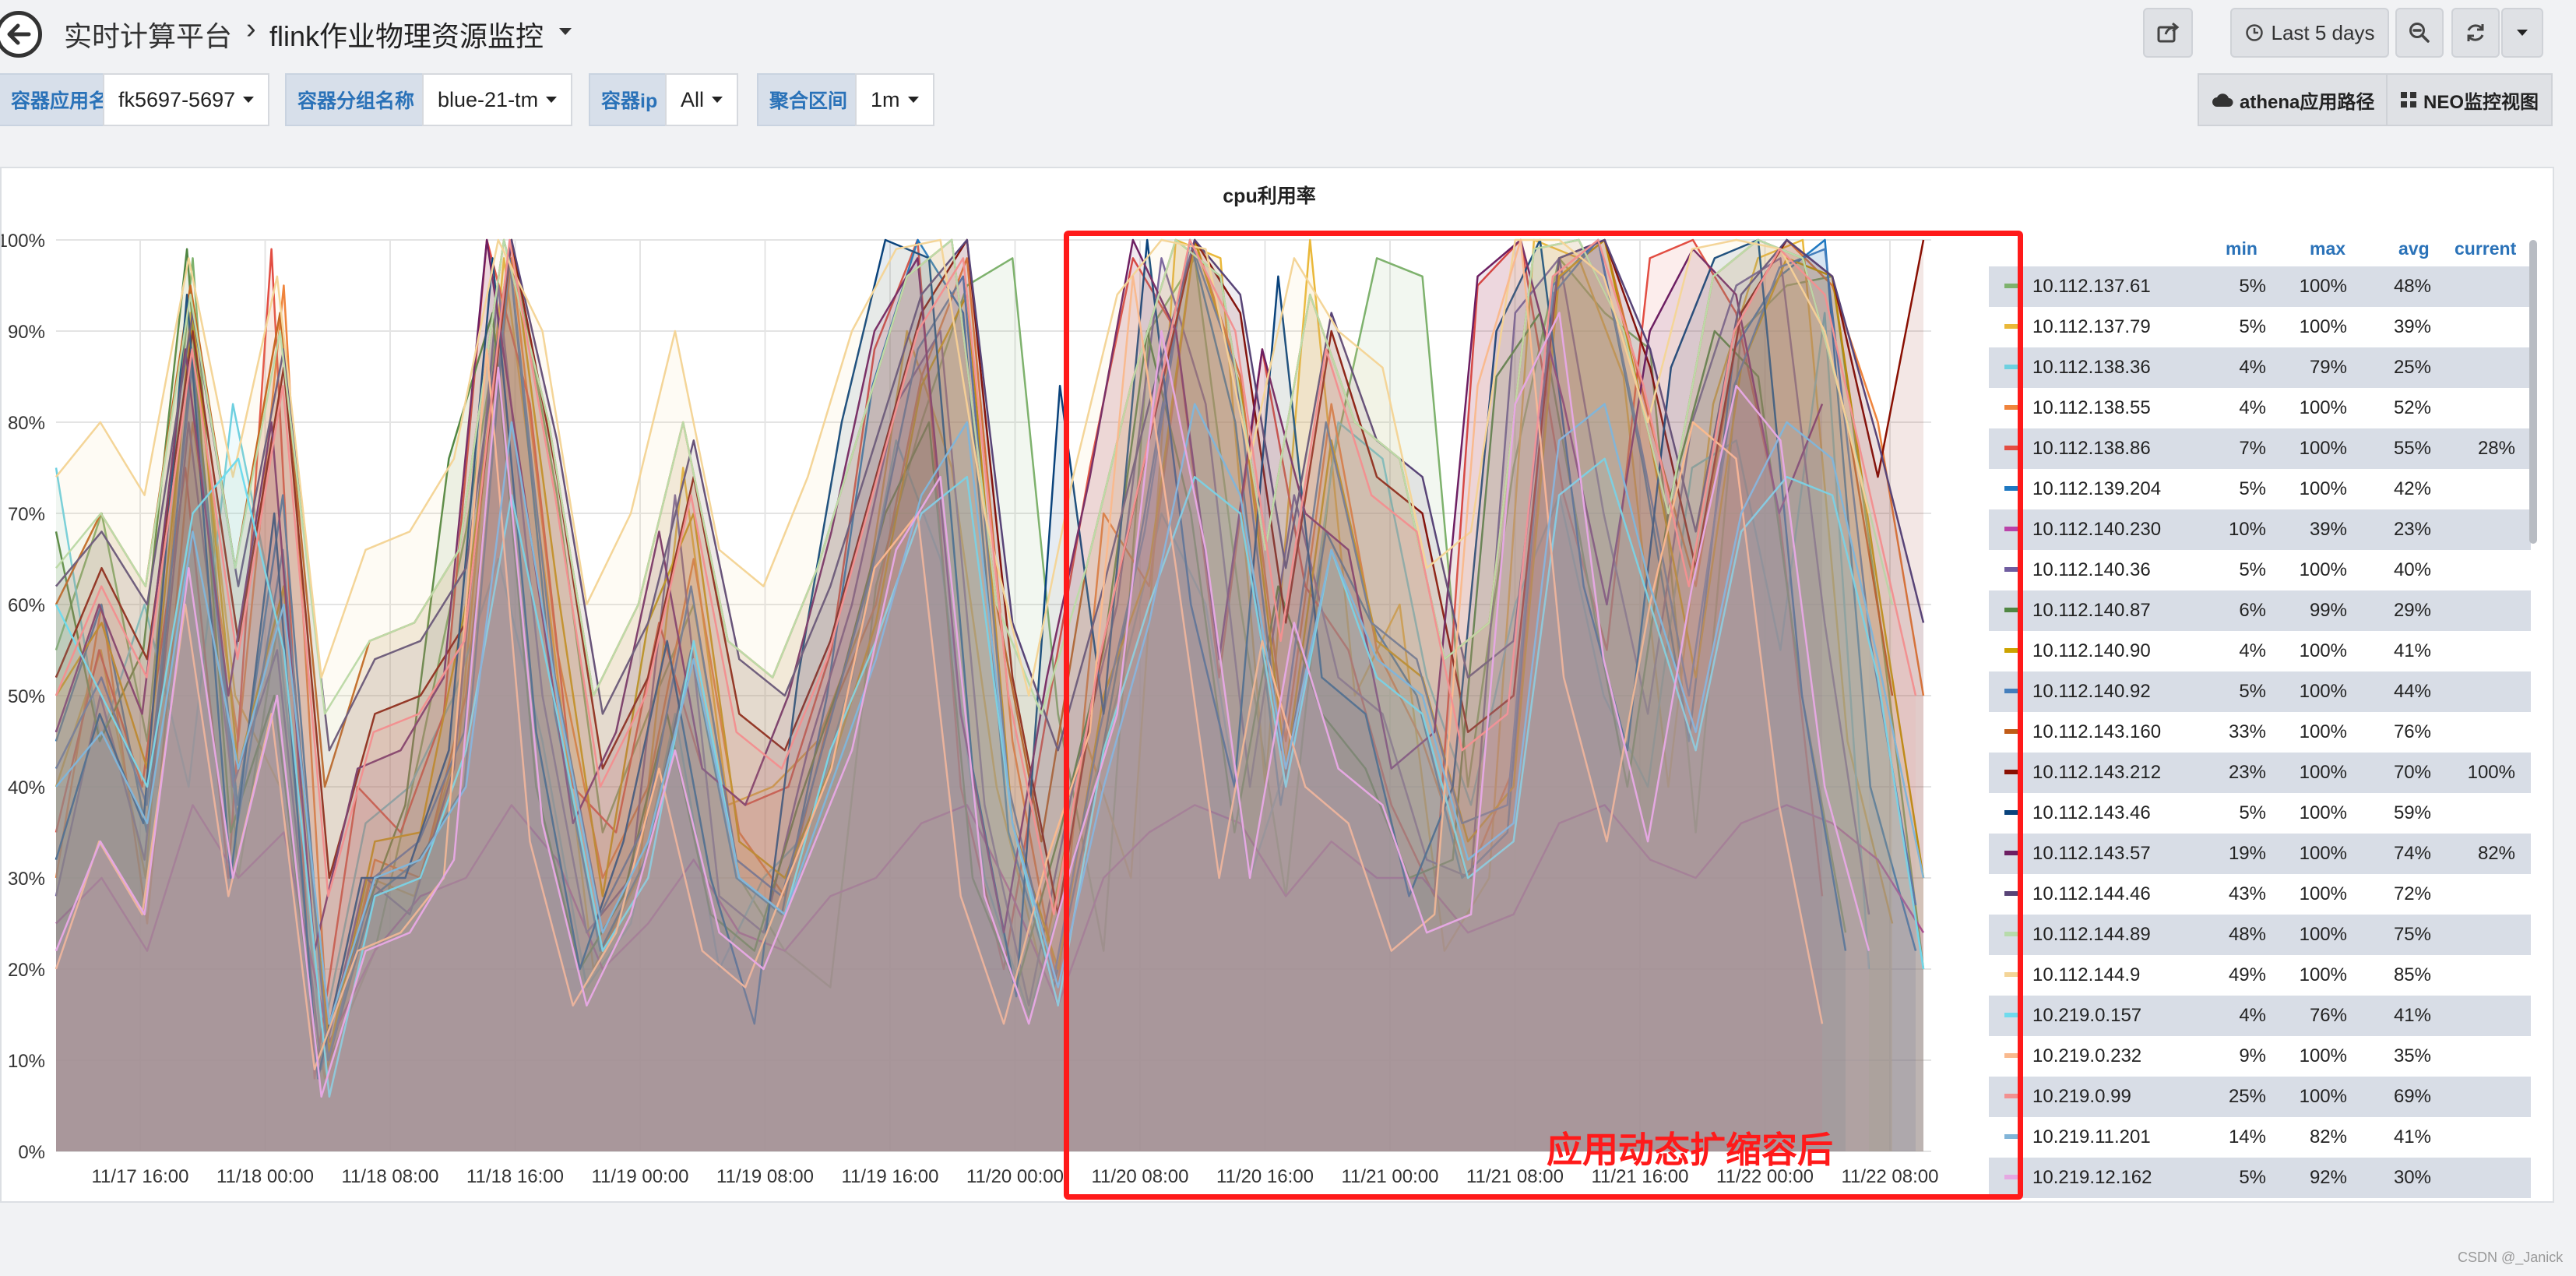 The width and height of the screenshot is (2576, 1276). Describe the element at coordinates (31, 1153) in the screenshot. I see `y-tick-label: 0%` at that location.